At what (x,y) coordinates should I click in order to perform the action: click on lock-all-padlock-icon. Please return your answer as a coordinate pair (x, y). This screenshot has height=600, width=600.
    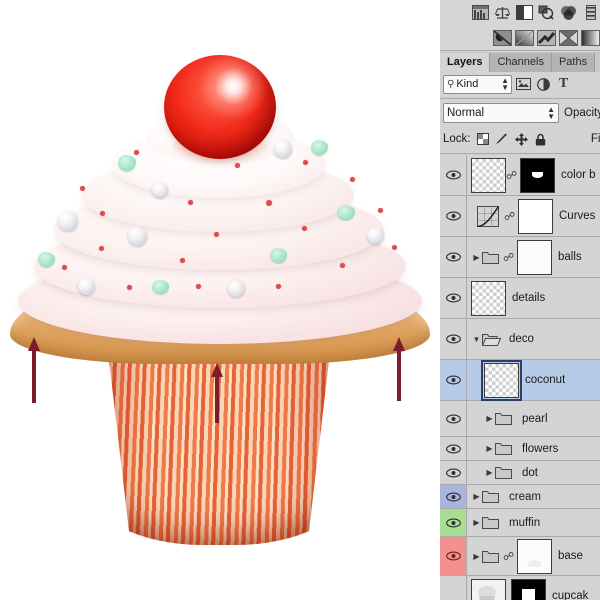
    Looking at the image, I should click on (540, 139).